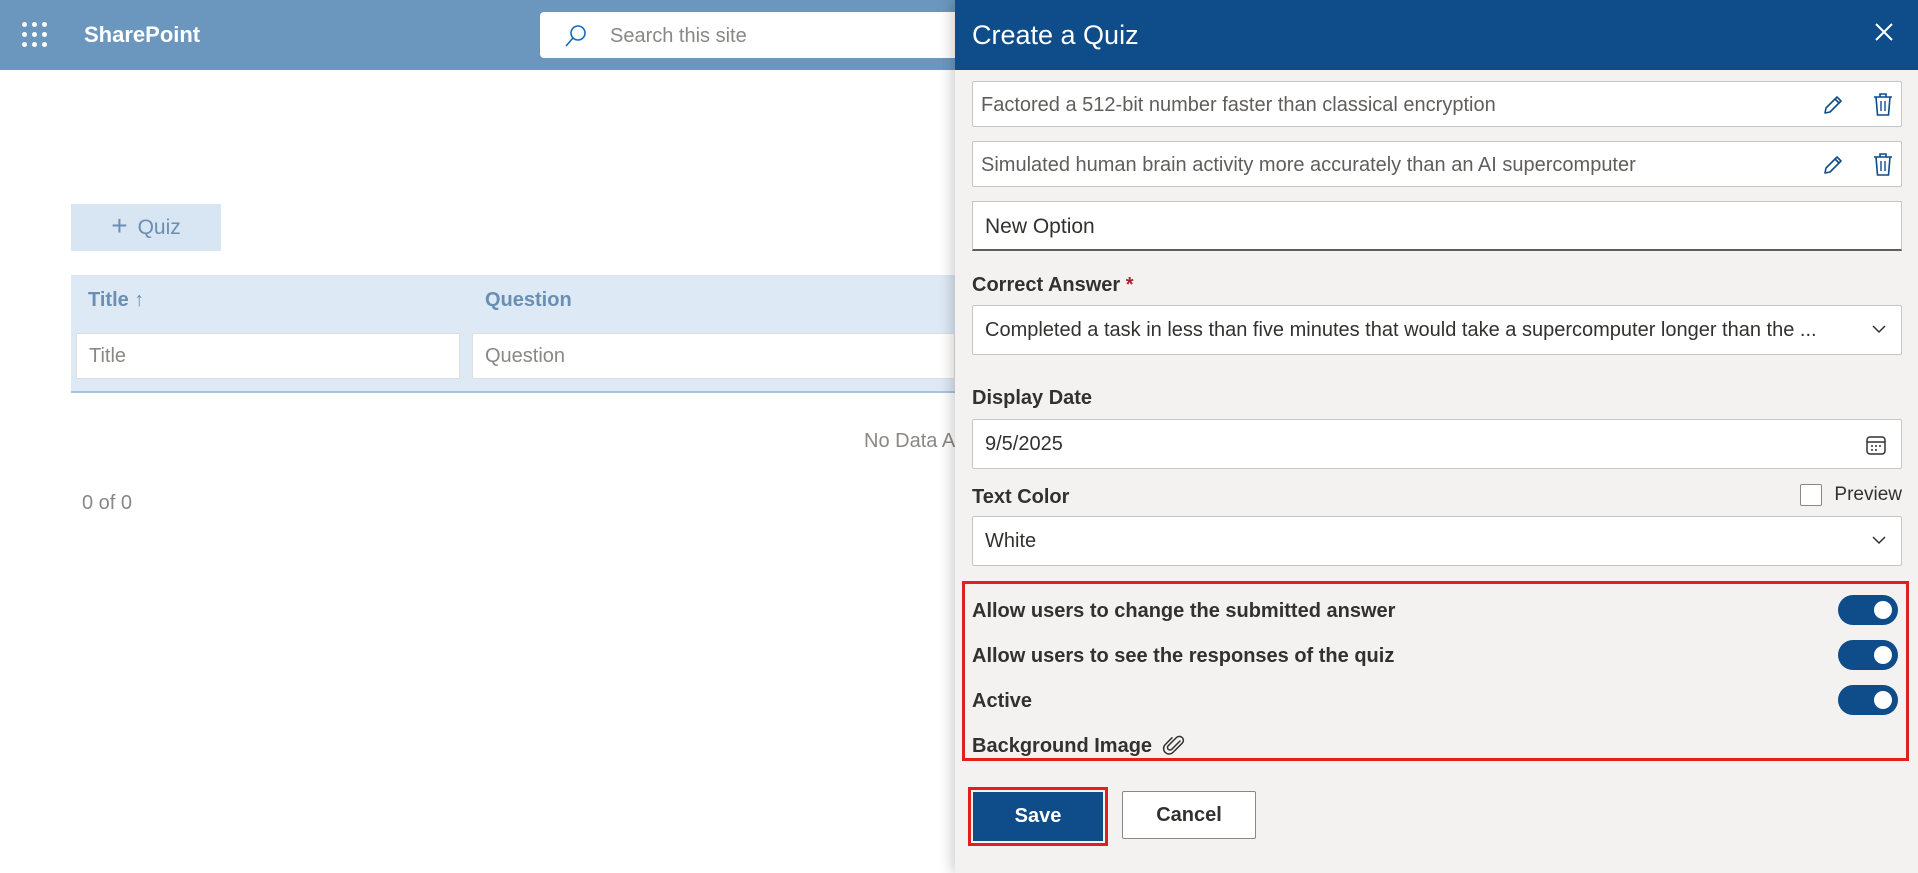 The image size is (1918, 873). I want to click on paperclip-icon, so click(1174, 745).